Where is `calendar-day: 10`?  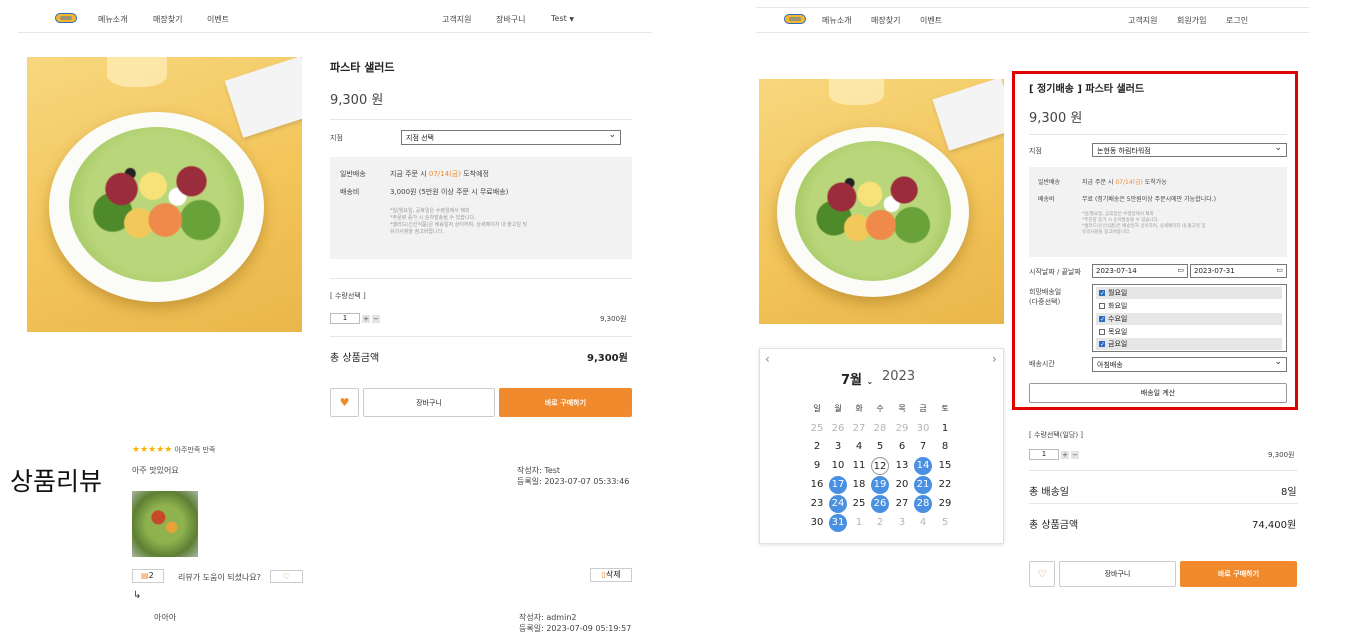 calendar-day: 10 is located at coordinates (838, 466).